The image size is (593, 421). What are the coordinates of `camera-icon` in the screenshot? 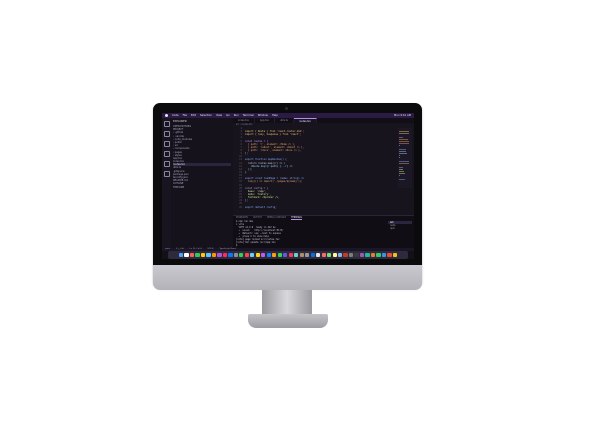 It's located at (286, 108).